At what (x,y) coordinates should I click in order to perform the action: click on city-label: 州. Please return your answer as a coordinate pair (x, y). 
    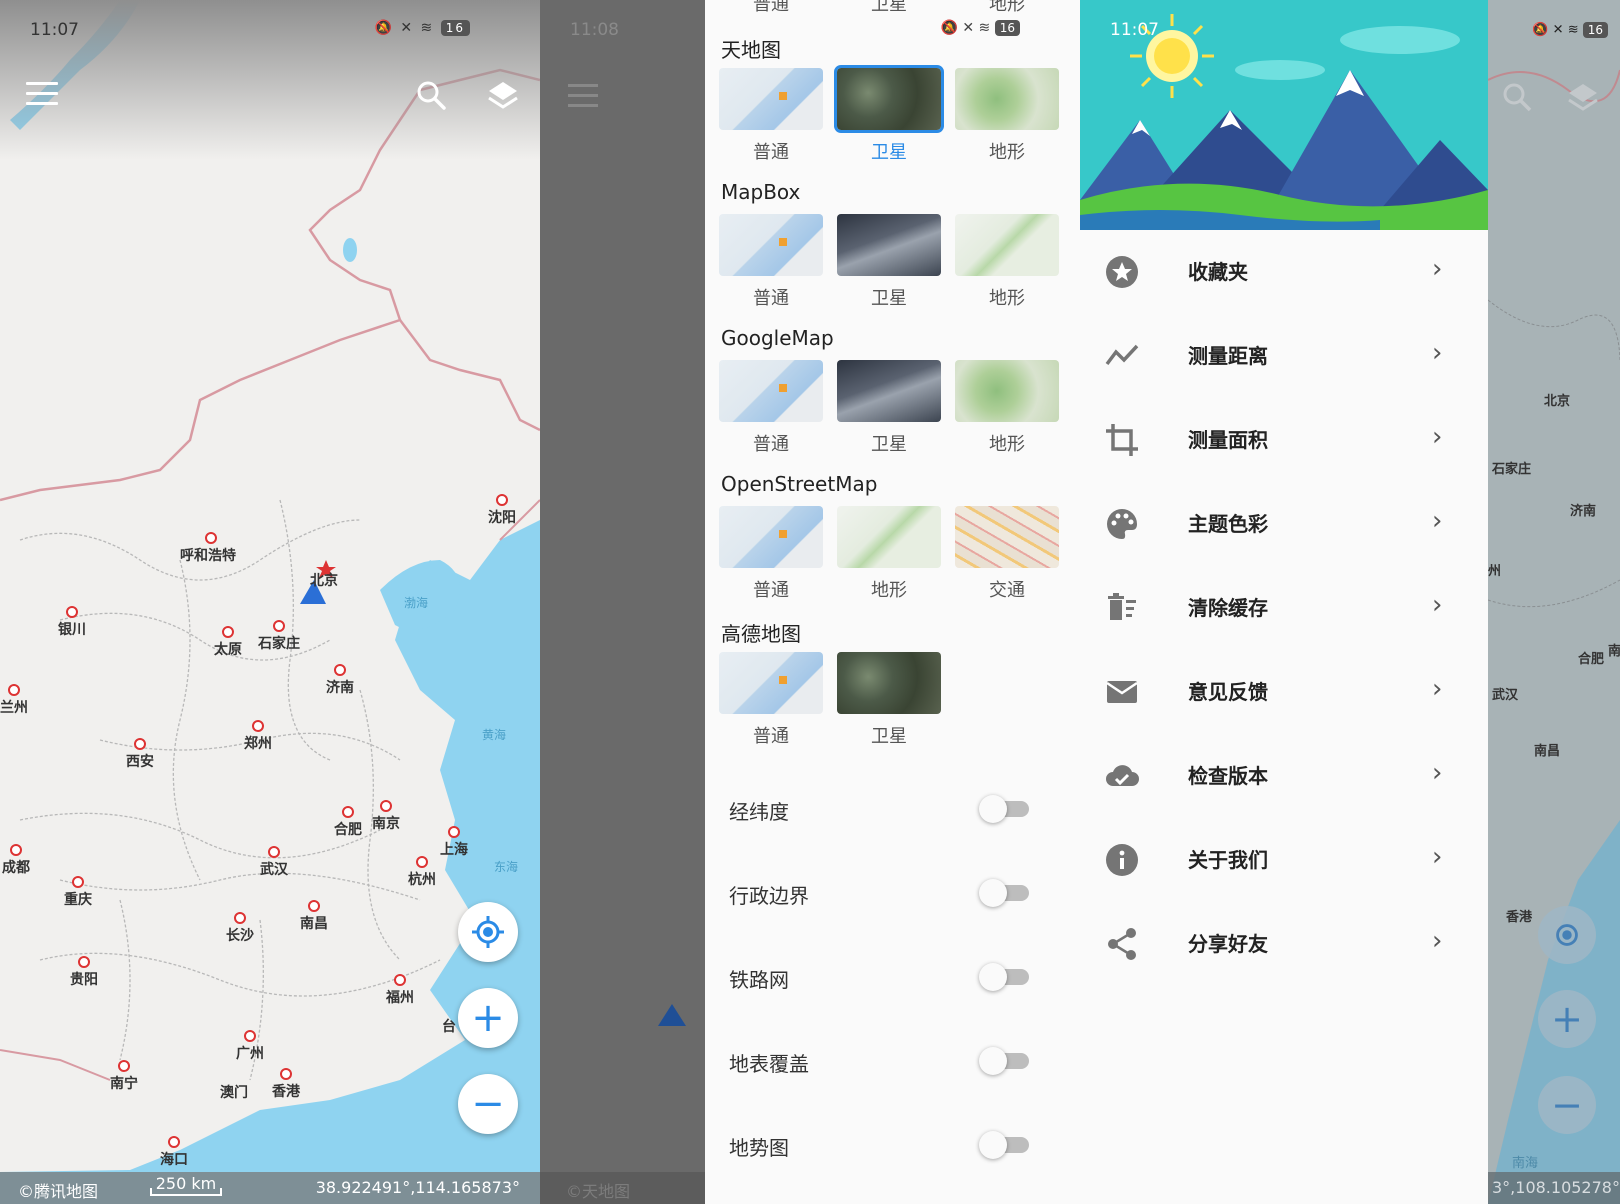
    Looking at the image, I should click on (1495, 571).